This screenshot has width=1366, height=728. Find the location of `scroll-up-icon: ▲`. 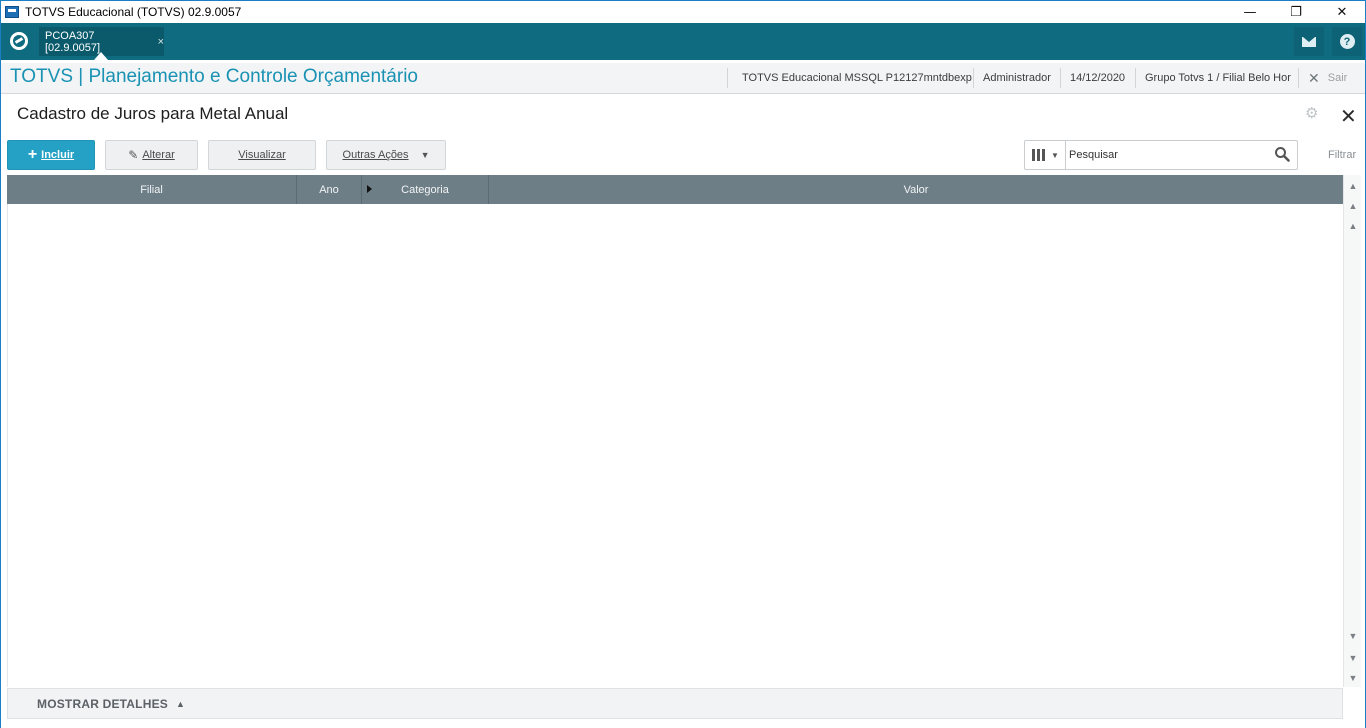

scroll-up-icon: ▲ is located at coordinates (1353, 226).